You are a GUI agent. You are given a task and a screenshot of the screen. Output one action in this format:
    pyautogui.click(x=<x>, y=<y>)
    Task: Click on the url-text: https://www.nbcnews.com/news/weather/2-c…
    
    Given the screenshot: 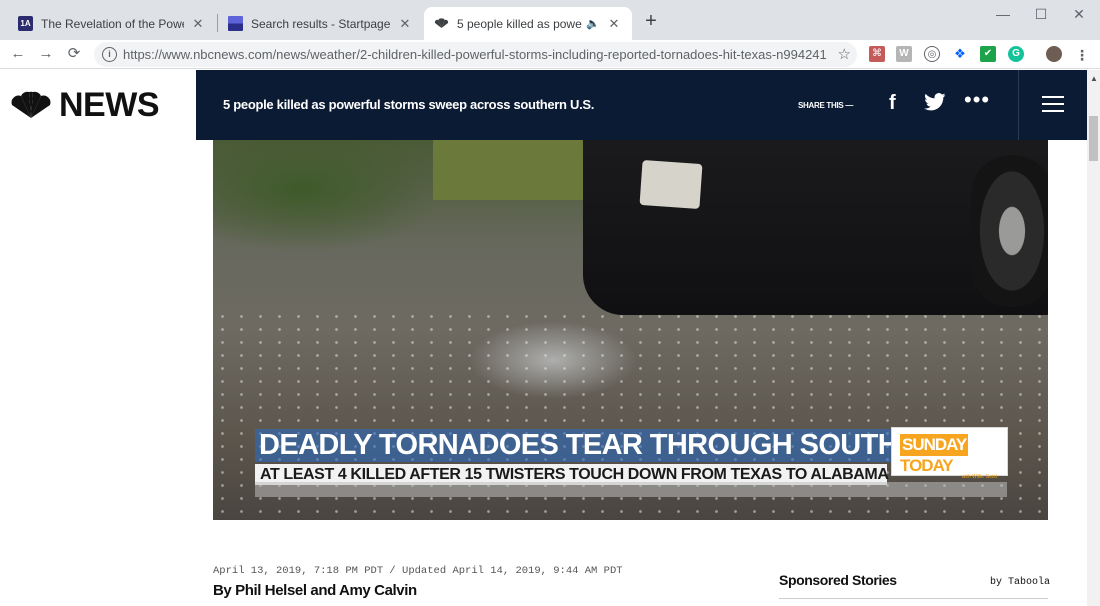 What is the action you would take?
    pyautogui.click(x=475, y=54)
    